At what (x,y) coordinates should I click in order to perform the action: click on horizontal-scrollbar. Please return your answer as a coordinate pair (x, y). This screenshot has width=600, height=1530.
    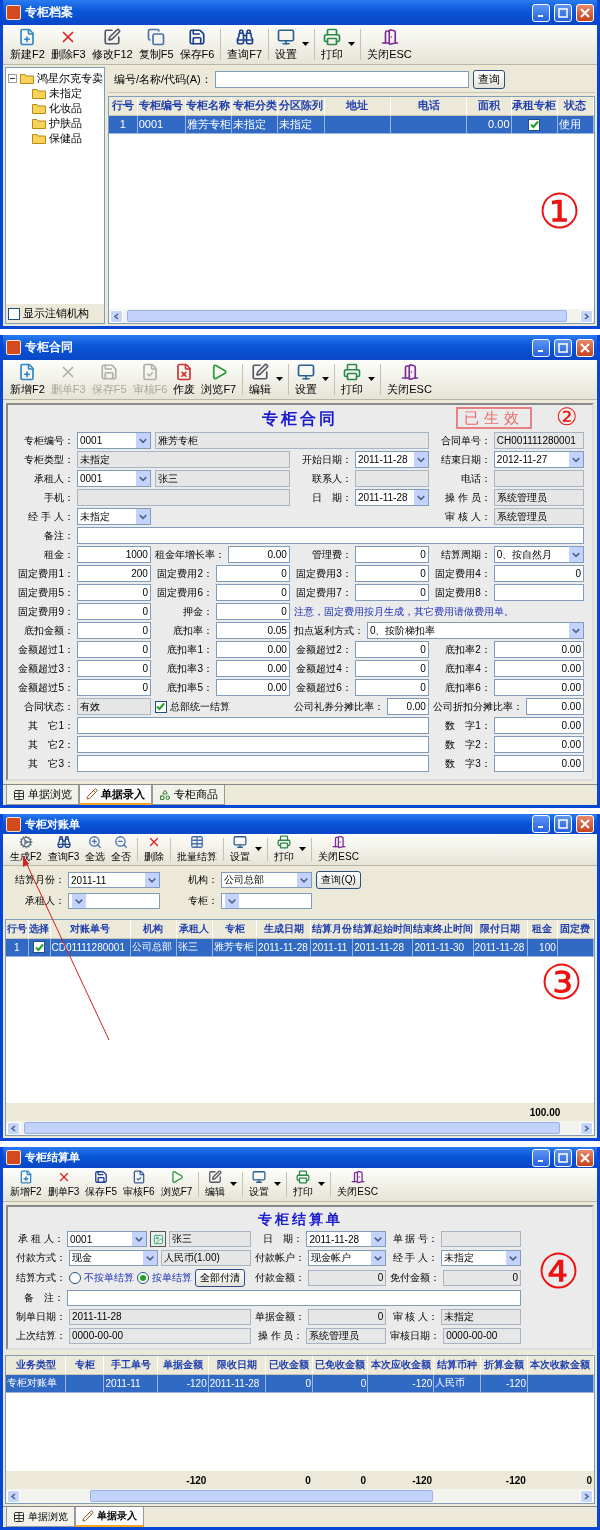
    Looking at the image, I should click on (300, 1128).